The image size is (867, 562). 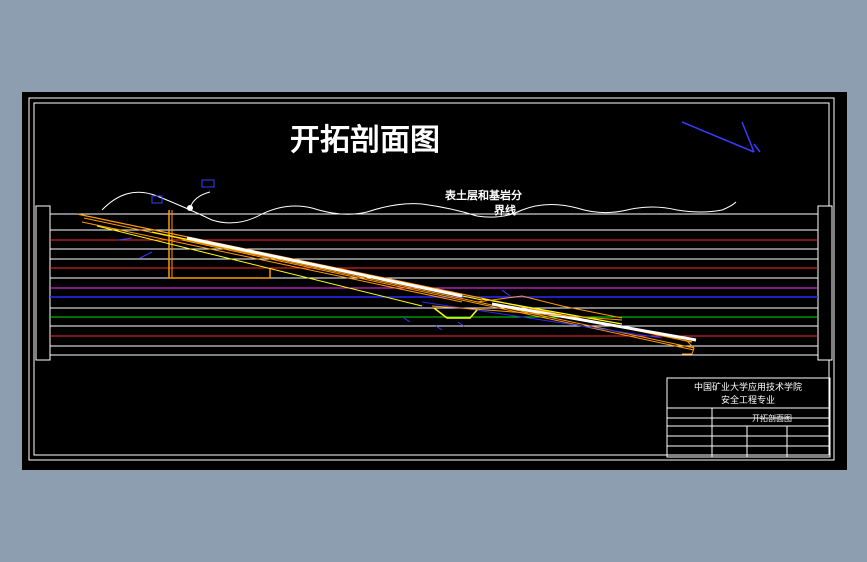 What do you see at coordinates (365, 140) in the screenshot?
I see `drawing-title: 开拓剖面图` at bounding box center [365, 140].